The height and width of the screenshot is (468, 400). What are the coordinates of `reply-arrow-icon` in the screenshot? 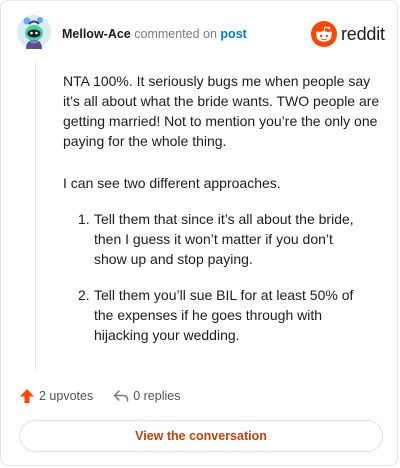 It's located at (121, 396).